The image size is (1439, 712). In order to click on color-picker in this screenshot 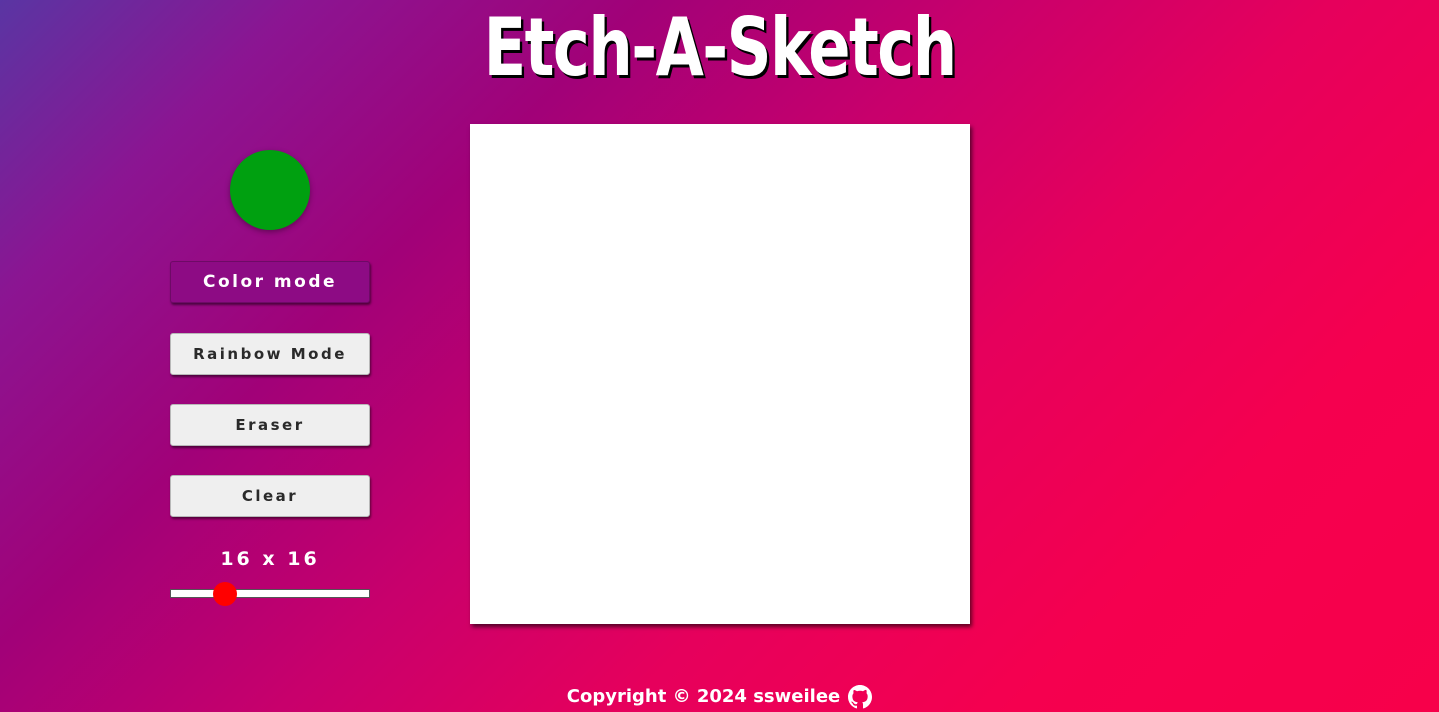, I will do `click(270, 190)`.